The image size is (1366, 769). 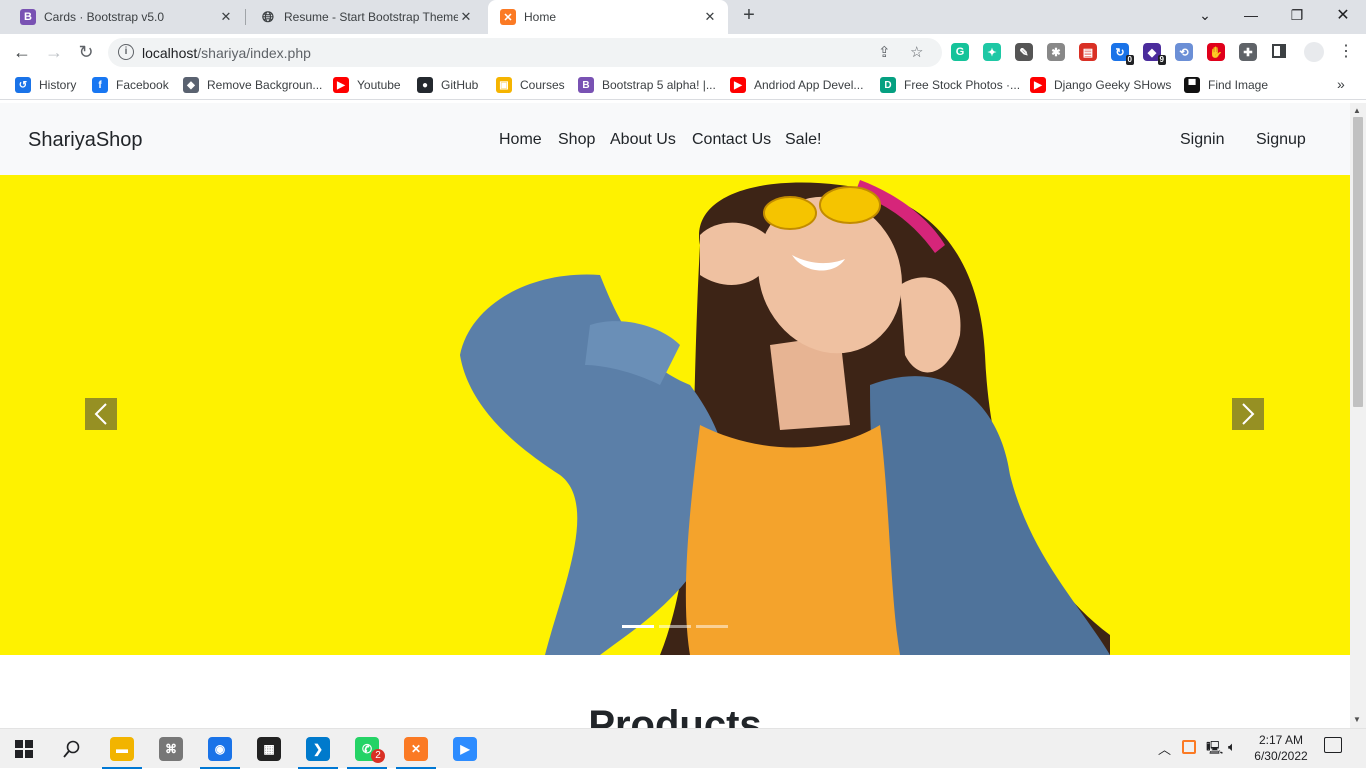 I want to click on tweeter-icon: ✦, so click(x=992, y=52).